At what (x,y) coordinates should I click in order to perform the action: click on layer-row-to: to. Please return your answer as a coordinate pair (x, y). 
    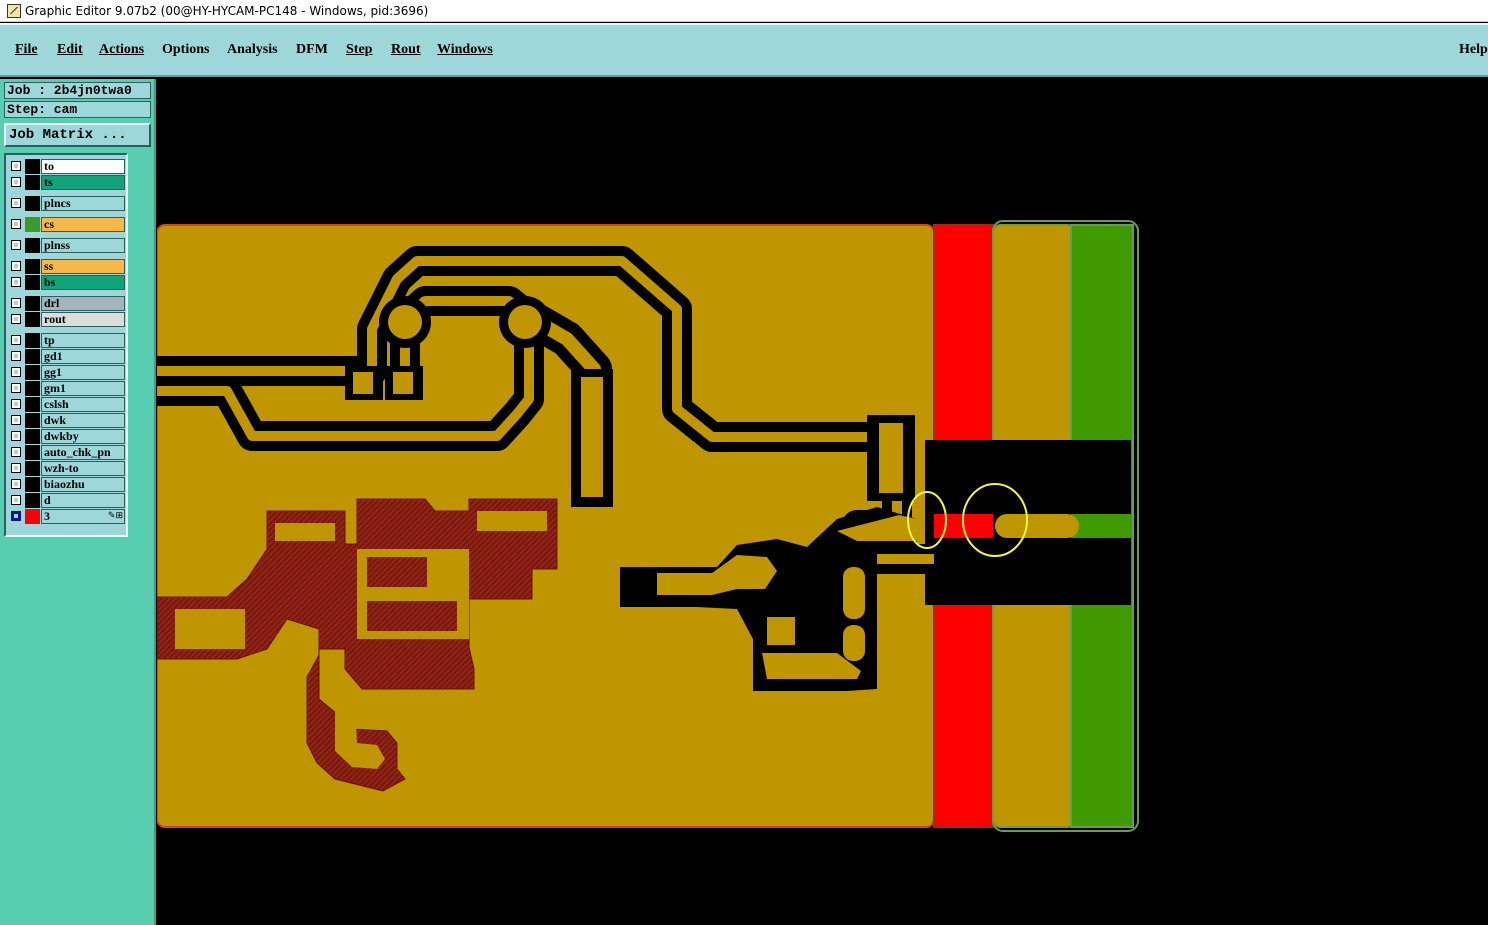
    Looking at the image, I should click on (66, 166).